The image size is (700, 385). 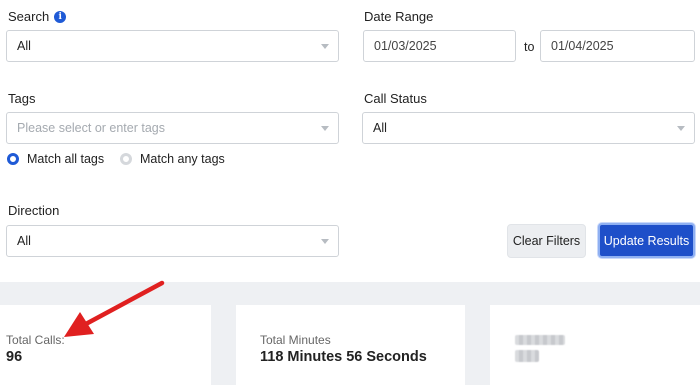 I want to click on tags-placeholder: Please select or enter tags, so click(x=91, y=128).